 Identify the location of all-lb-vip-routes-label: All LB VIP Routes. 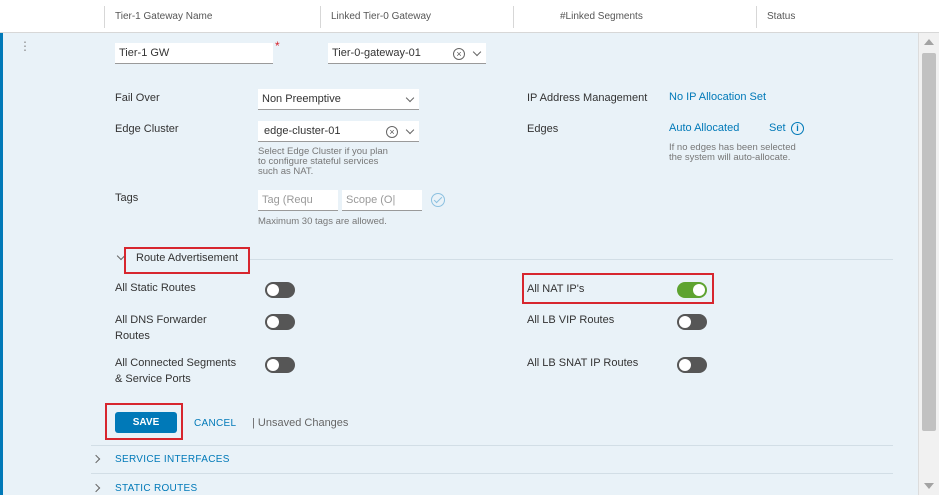
(570, 320).